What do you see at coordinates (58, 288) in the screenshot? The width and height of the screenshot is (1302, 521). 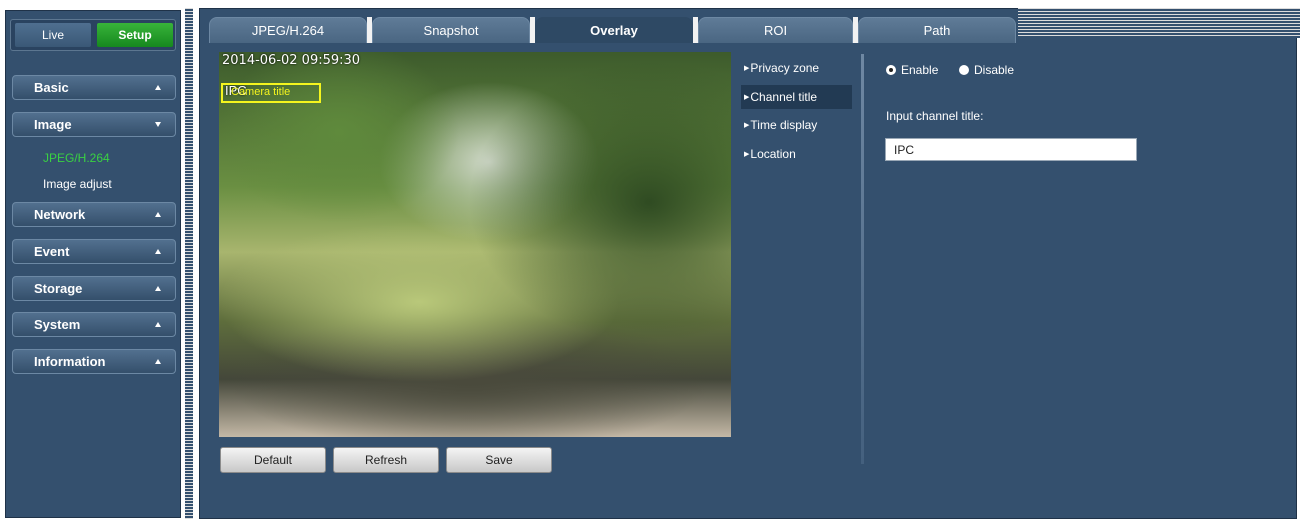 I see `menu-storage-label: Storage` at bounding box center [58, 288].